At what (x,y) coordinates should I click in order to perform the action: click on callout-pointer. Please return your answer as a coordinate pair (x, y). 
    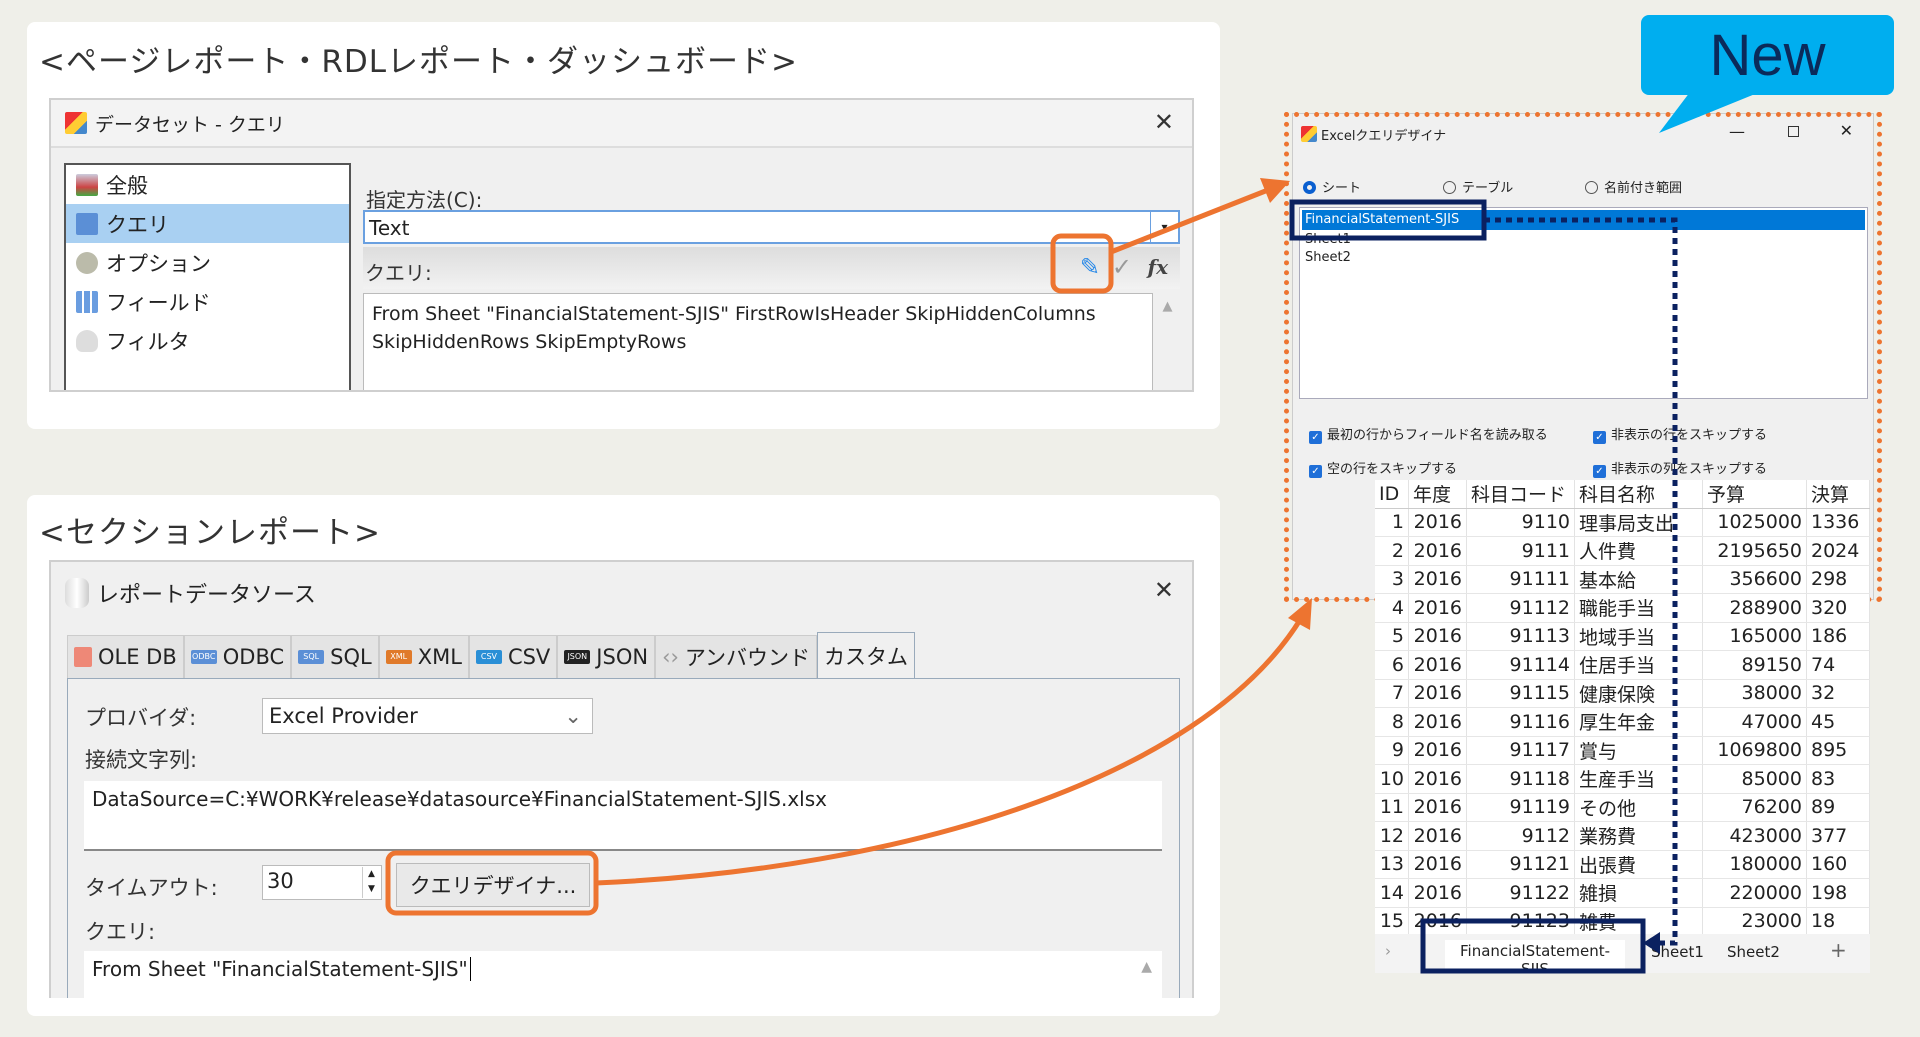
    Looking at the image, I should click on (1709, 112).